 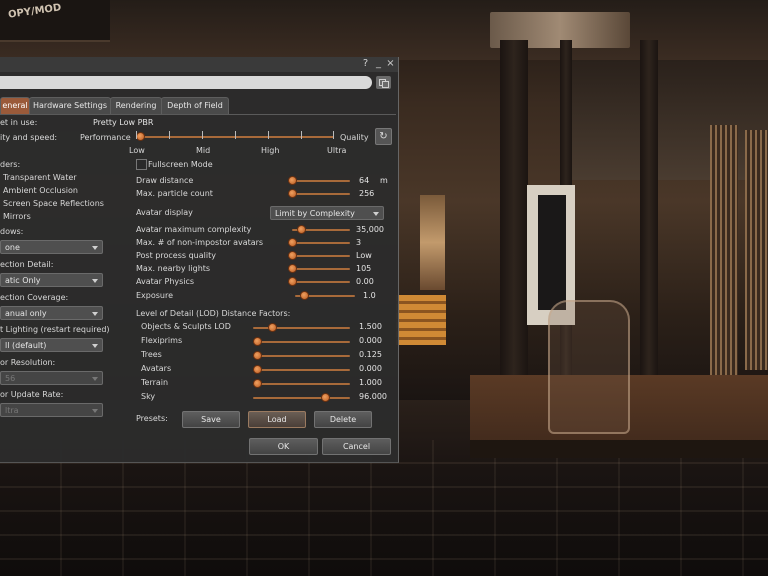 What do you see at coordinates (29, 137) in the screenshot?
I see `quality-label: ity and speed:` at bounding box center [29, 137].